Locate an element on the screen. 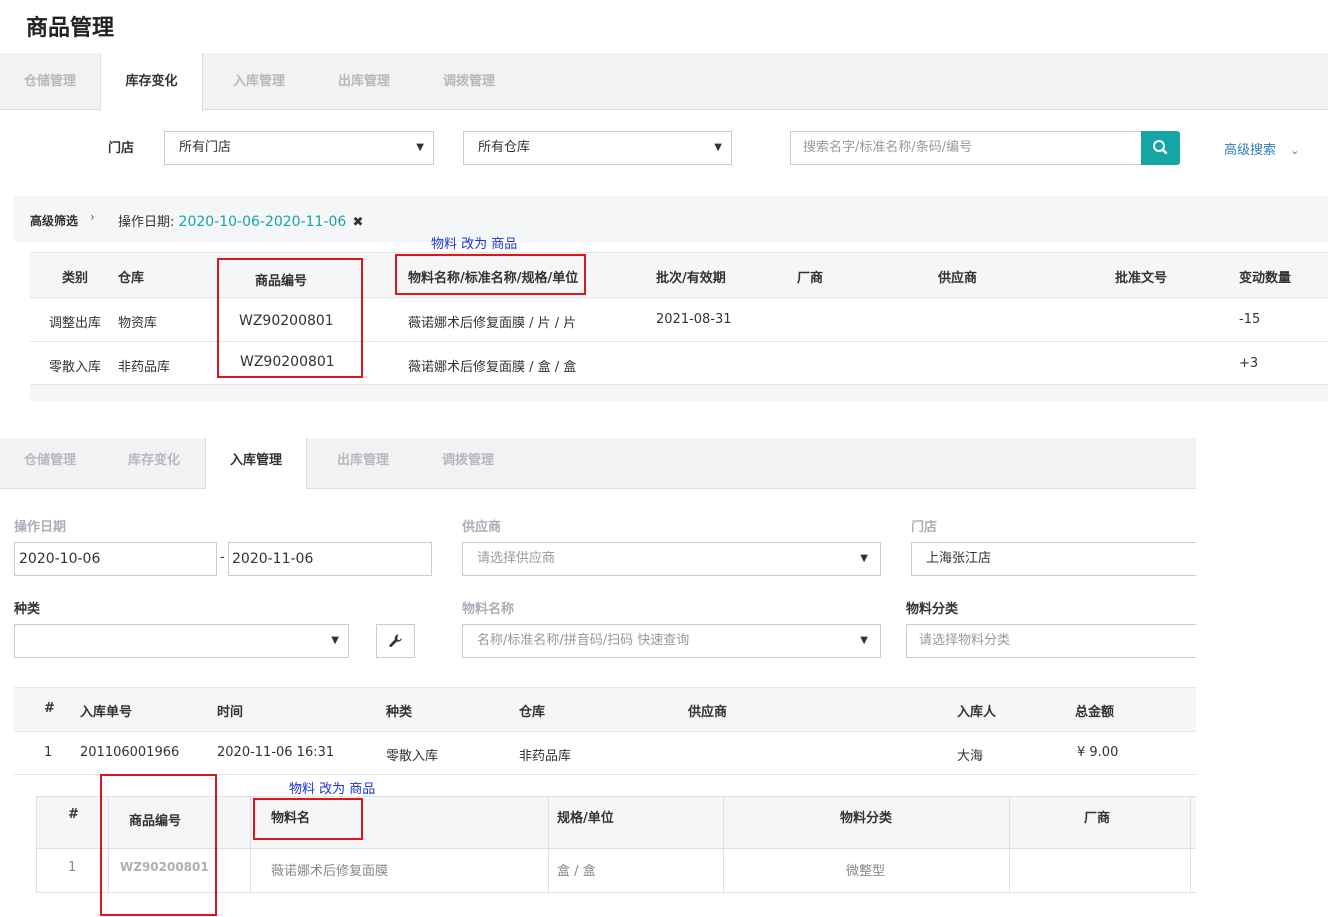  inbound-row-kind: 零散入库 is located at coordinates (412, 756).